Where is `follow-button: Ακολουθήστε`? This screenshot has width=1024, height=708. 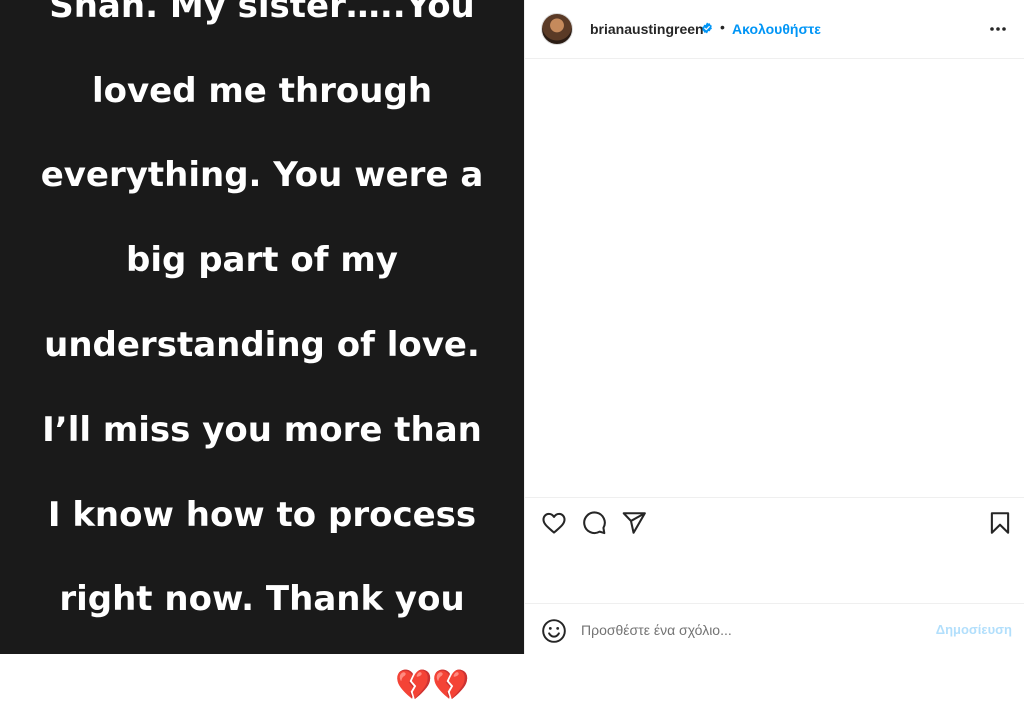 follow-button: Ακολουθήστε is located at coordinates (776, 29).